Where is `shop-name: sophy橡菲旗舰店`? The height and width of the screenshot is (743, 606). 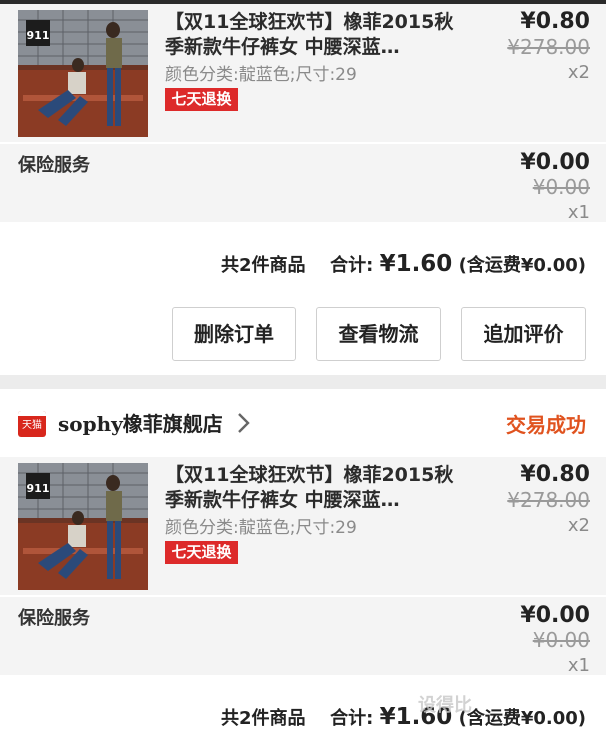
shop-name: sophy橡菲旗舰店 is located at coordinates (140, 422).